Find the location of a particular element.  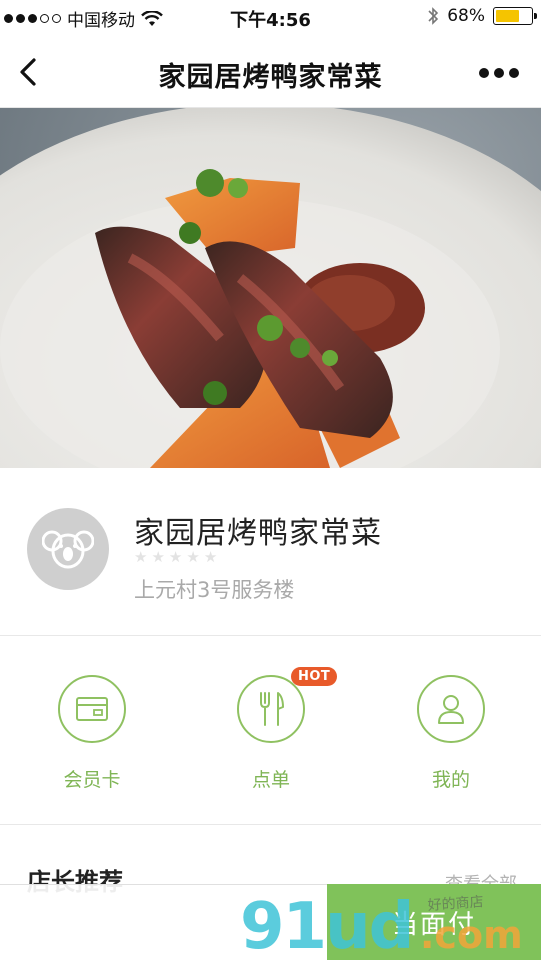

battery-level-fill is located at coordinates (508, 16).